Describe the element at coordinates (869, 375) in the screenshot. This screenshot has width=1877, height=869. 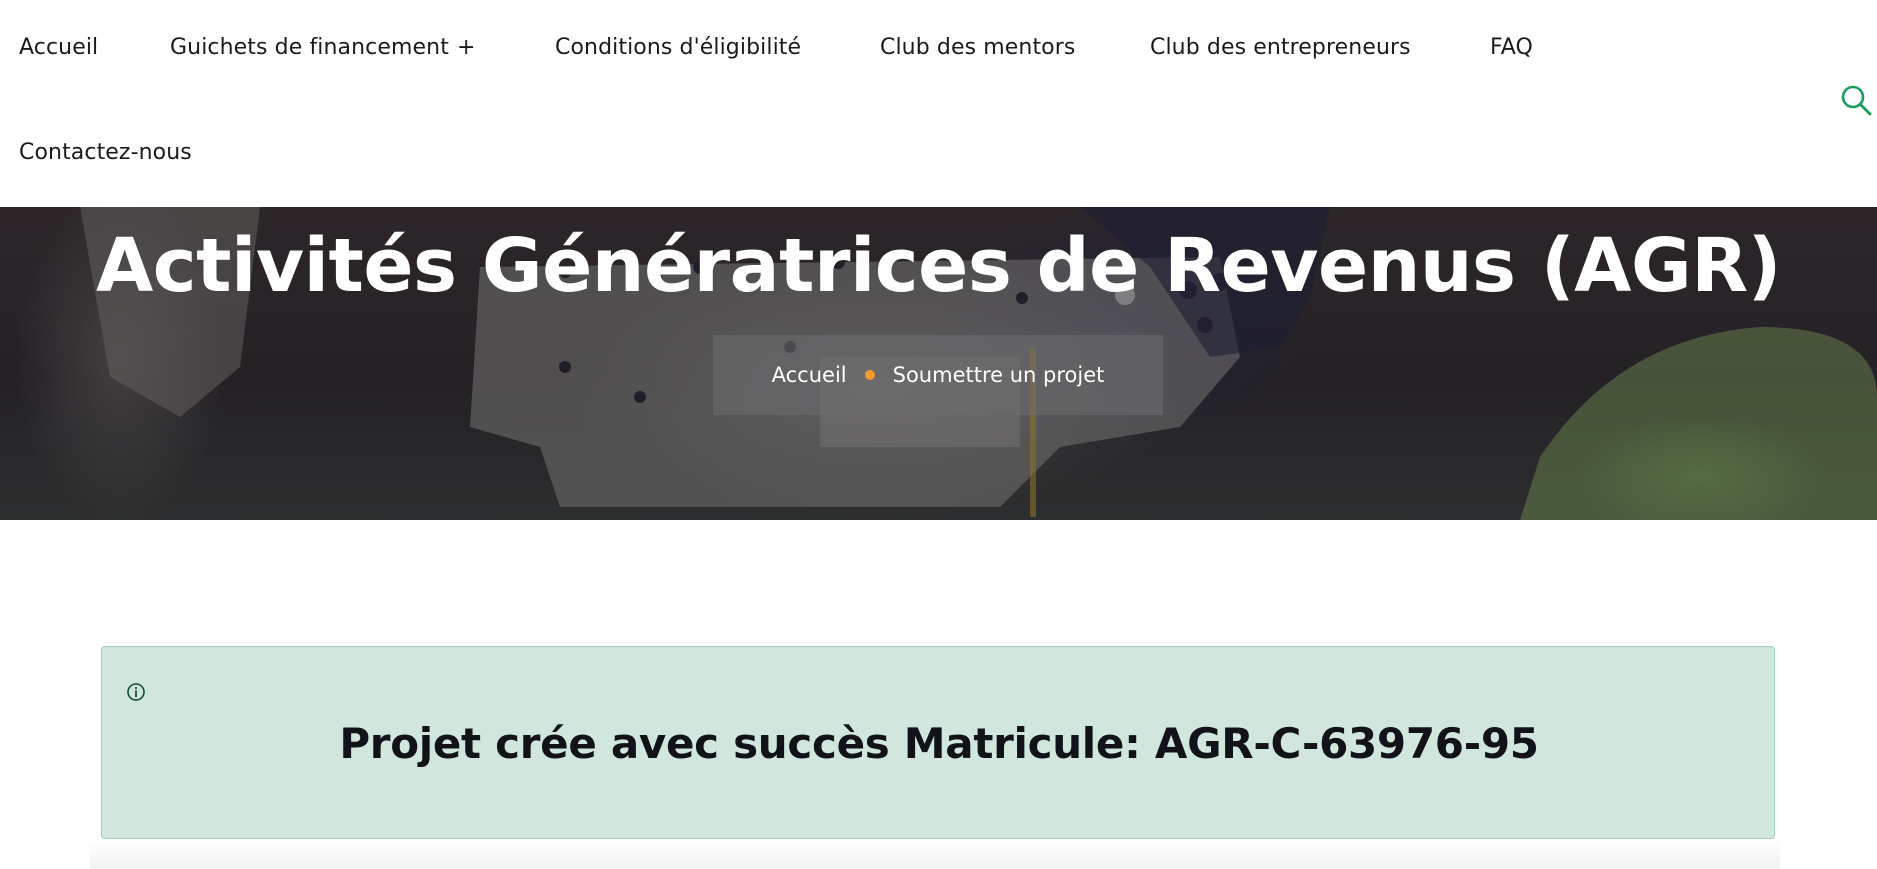
I see `breadcrumb-separator-dot` at that location.